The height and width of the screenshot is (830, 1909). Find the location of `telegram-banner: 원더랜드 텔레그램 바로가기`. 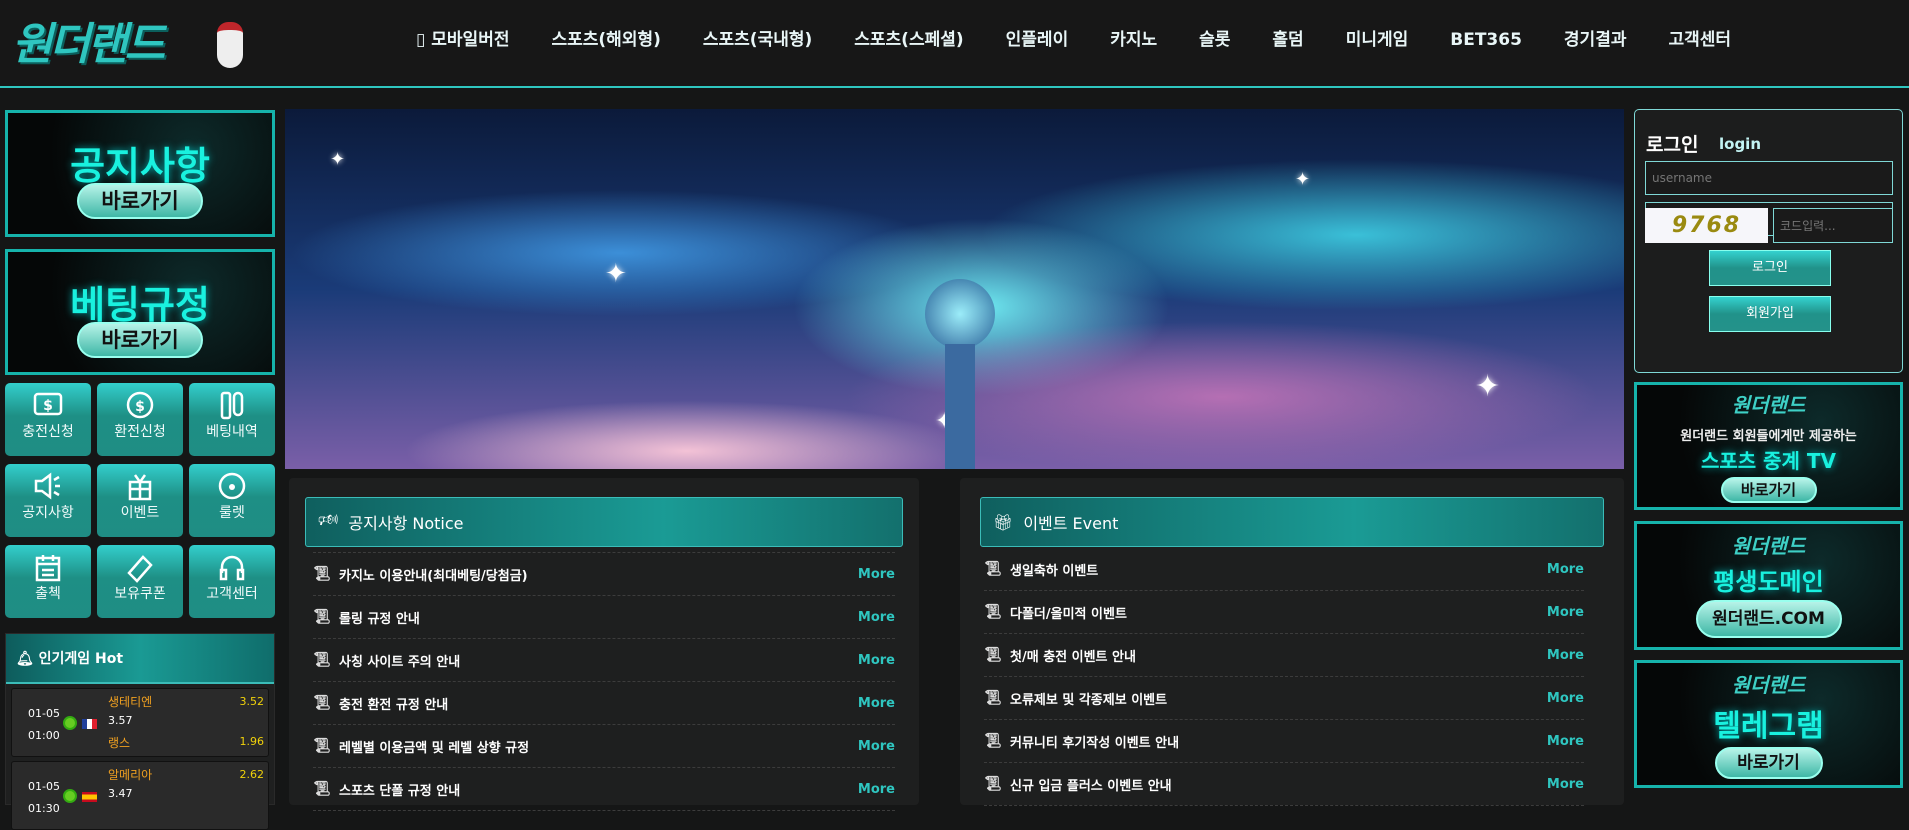

telegram-banner: 원더랜드 텔레그램 바로가기 is located at coordinates (1768, 724).